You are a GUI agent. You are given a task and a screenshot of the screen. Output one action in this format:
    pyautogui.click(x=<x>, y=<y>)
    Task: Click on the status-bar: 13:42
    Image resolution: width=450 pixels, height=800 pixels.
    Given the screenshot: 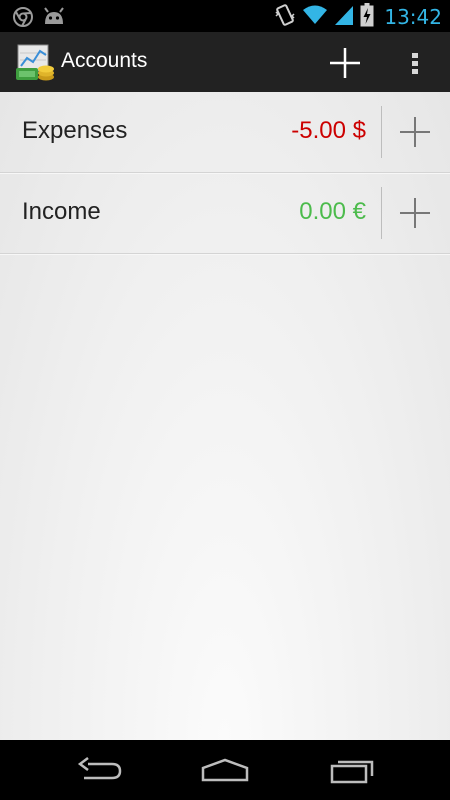 What is the action you would take?
    pyautogui.click(x=225, y=16)
    